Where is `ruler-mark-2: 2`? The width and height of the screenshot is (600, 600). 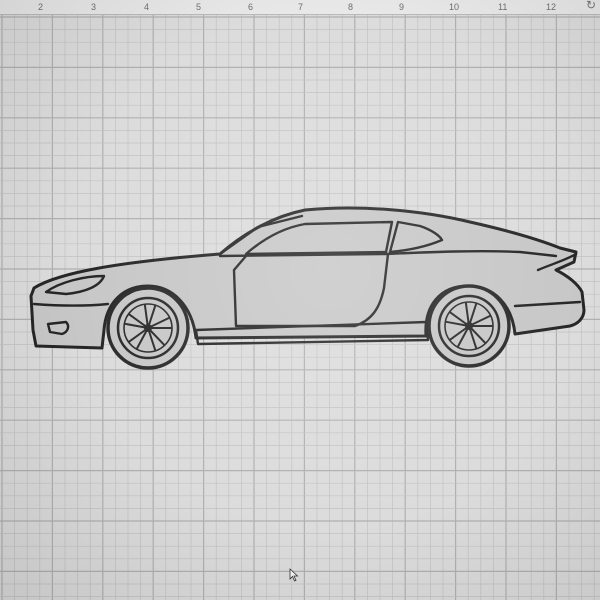
ruler-mark-2: 2 is located at coordinates (41, 7).